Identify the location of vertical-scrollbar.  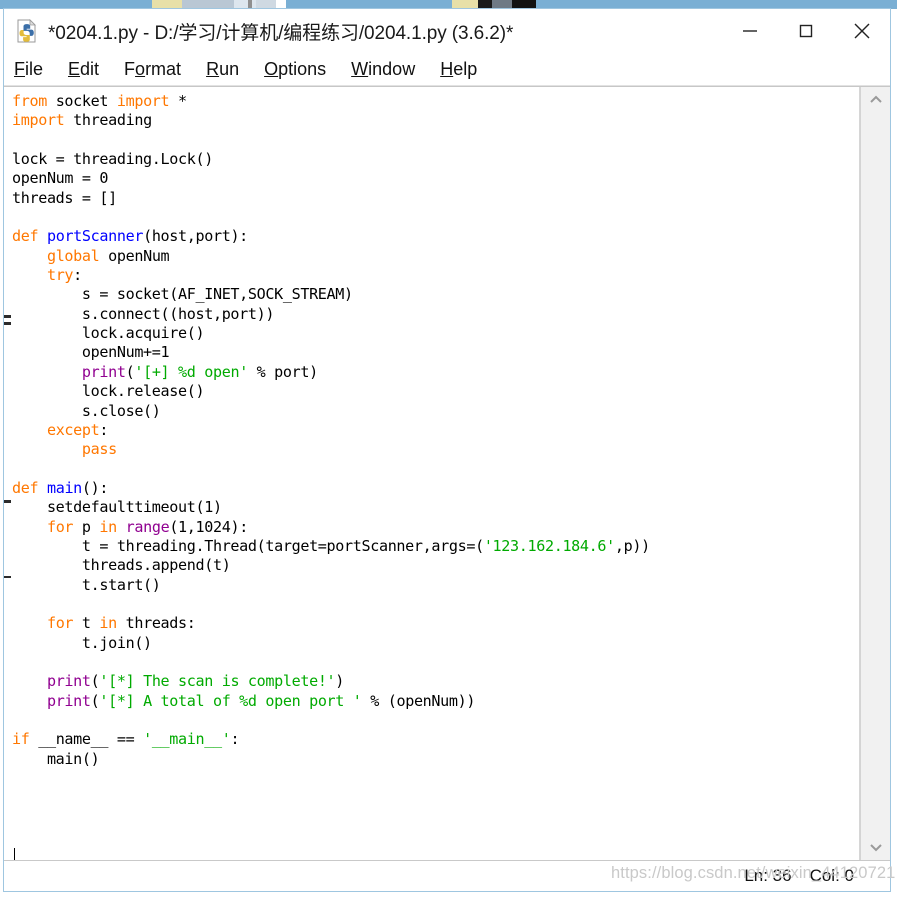
(875, 473).